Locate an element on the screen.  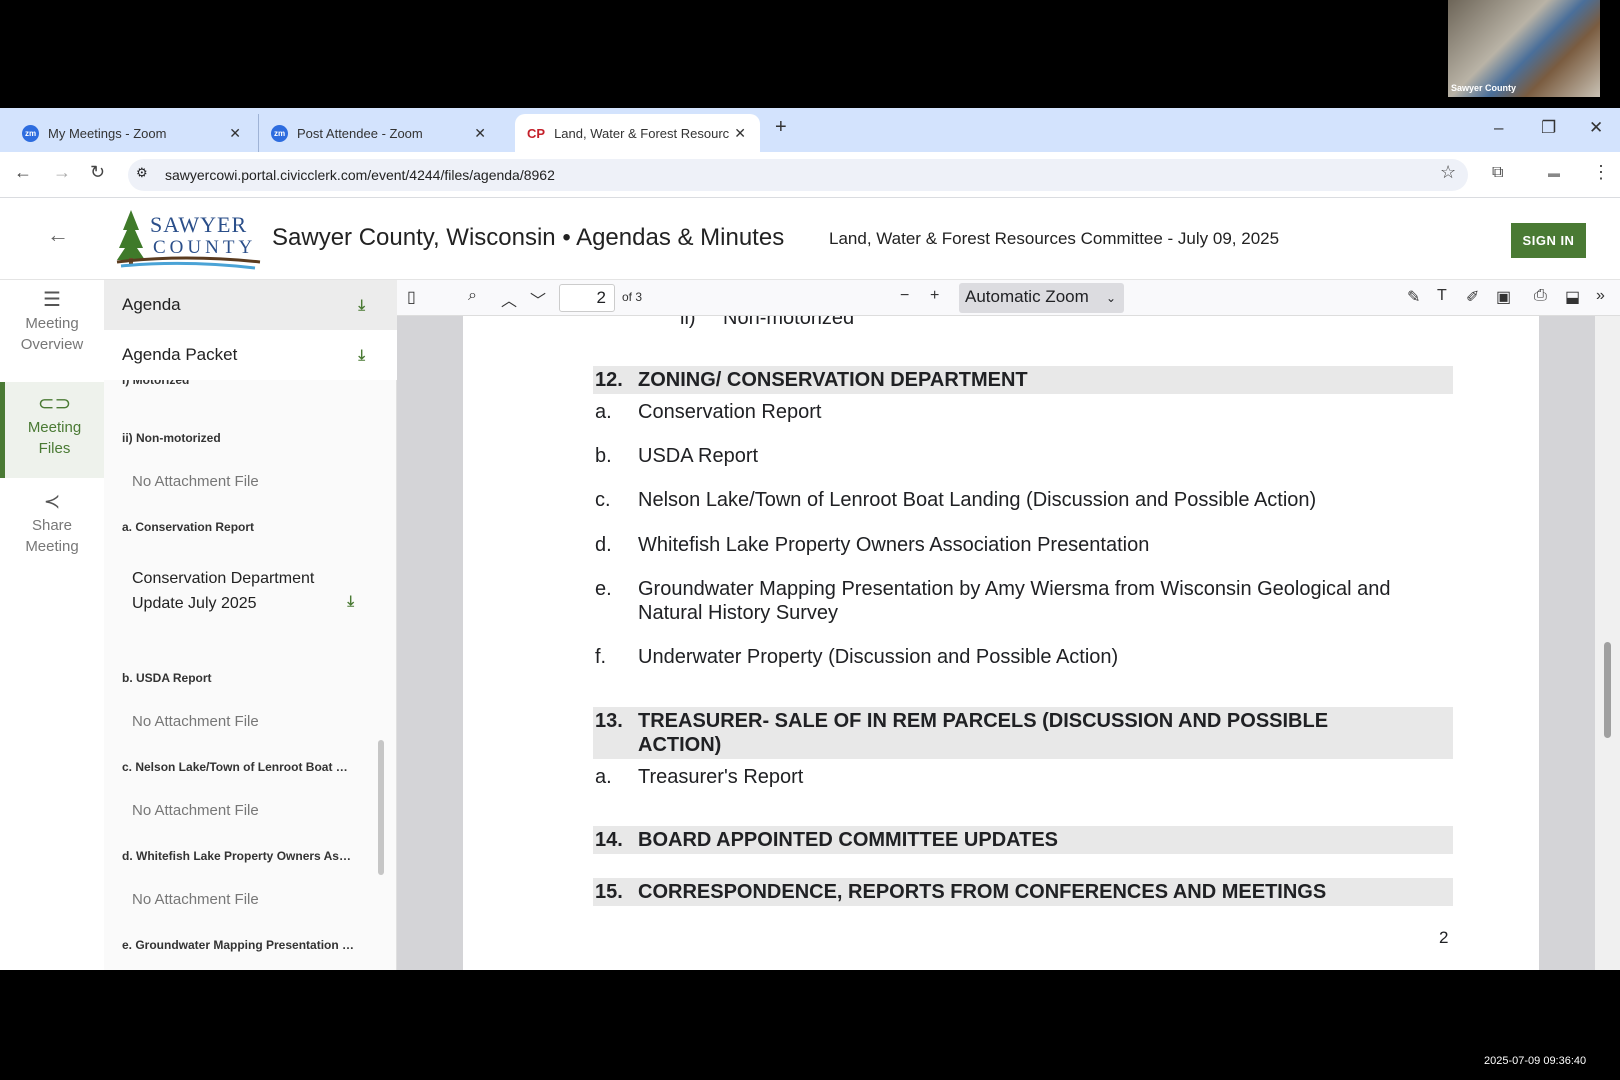
back-icon: ← is located at coordinates (23, 172).